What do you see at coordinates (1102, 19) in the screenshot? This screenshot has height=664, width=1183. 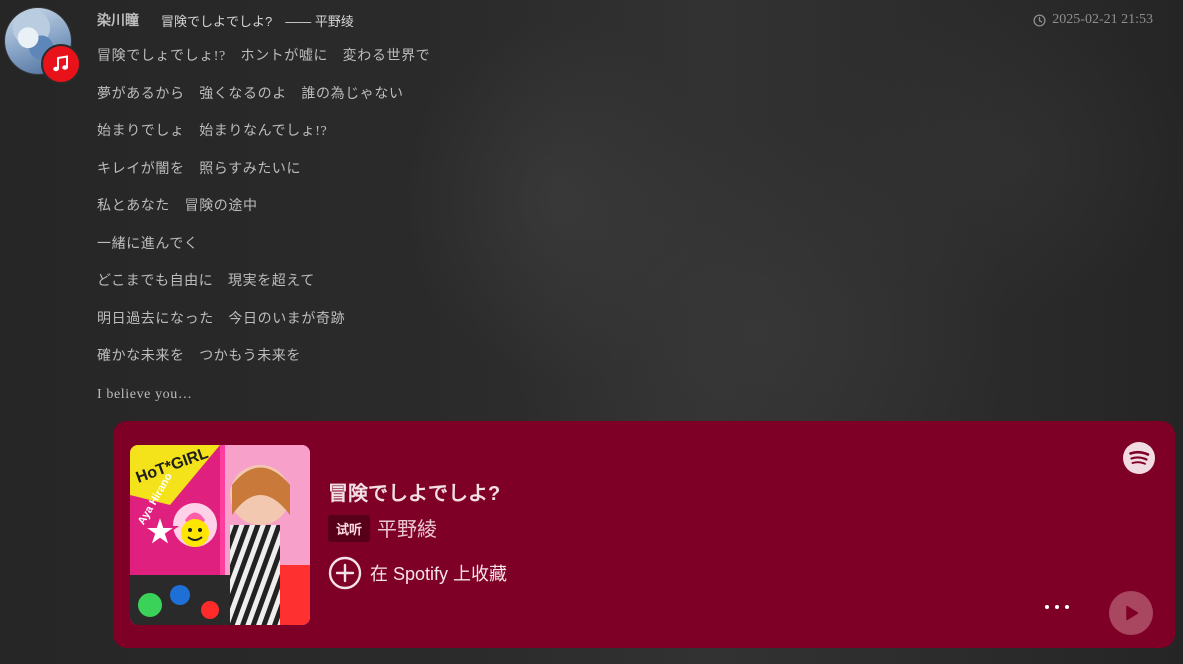 I see `timestamp-text: 2025-02-21 21:53` at bounding box center [1102, 19].